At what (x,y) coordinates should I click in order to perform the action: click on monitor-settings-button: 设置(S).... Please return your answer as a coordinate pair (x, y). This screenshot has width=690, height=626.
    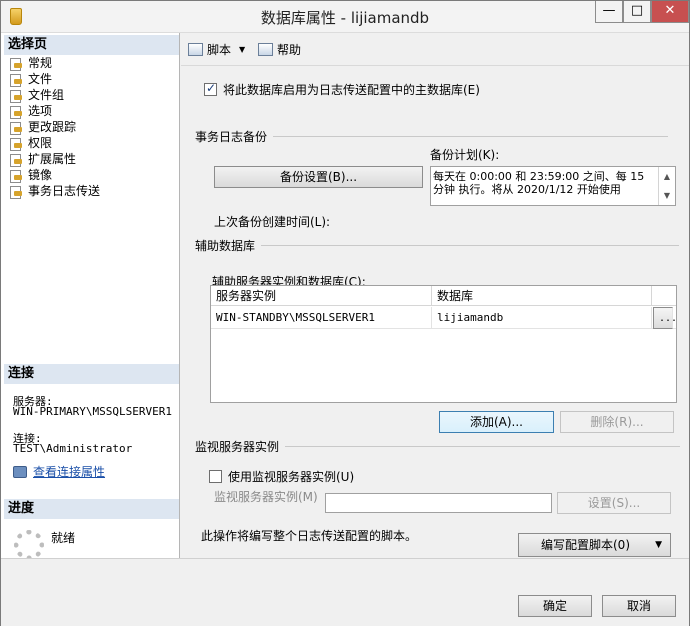
    Looking at the image, I should click on (614, 503).